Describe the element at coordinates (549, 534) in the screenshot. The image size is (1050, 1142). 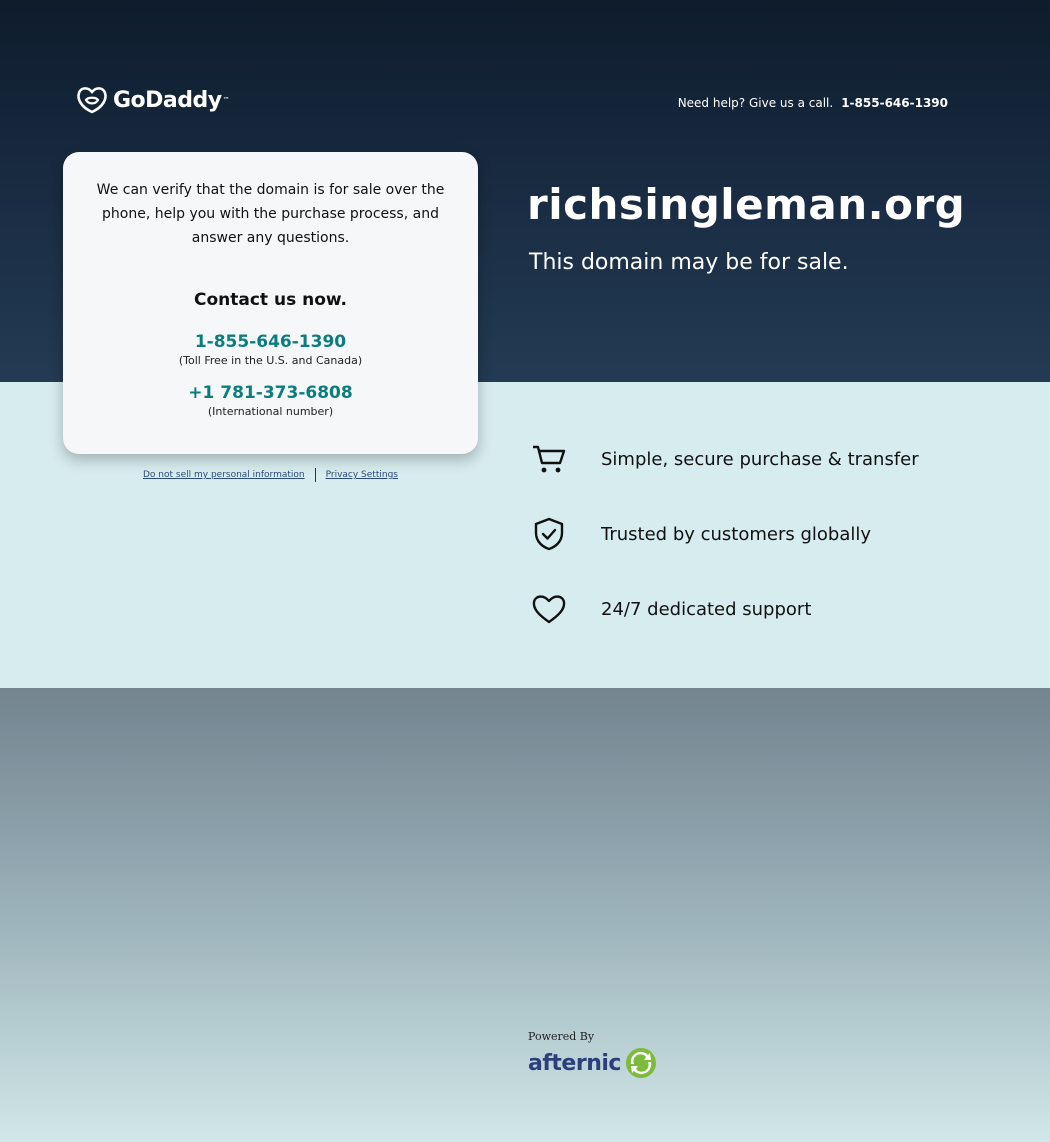
I see `shield-check-icon` at that location.